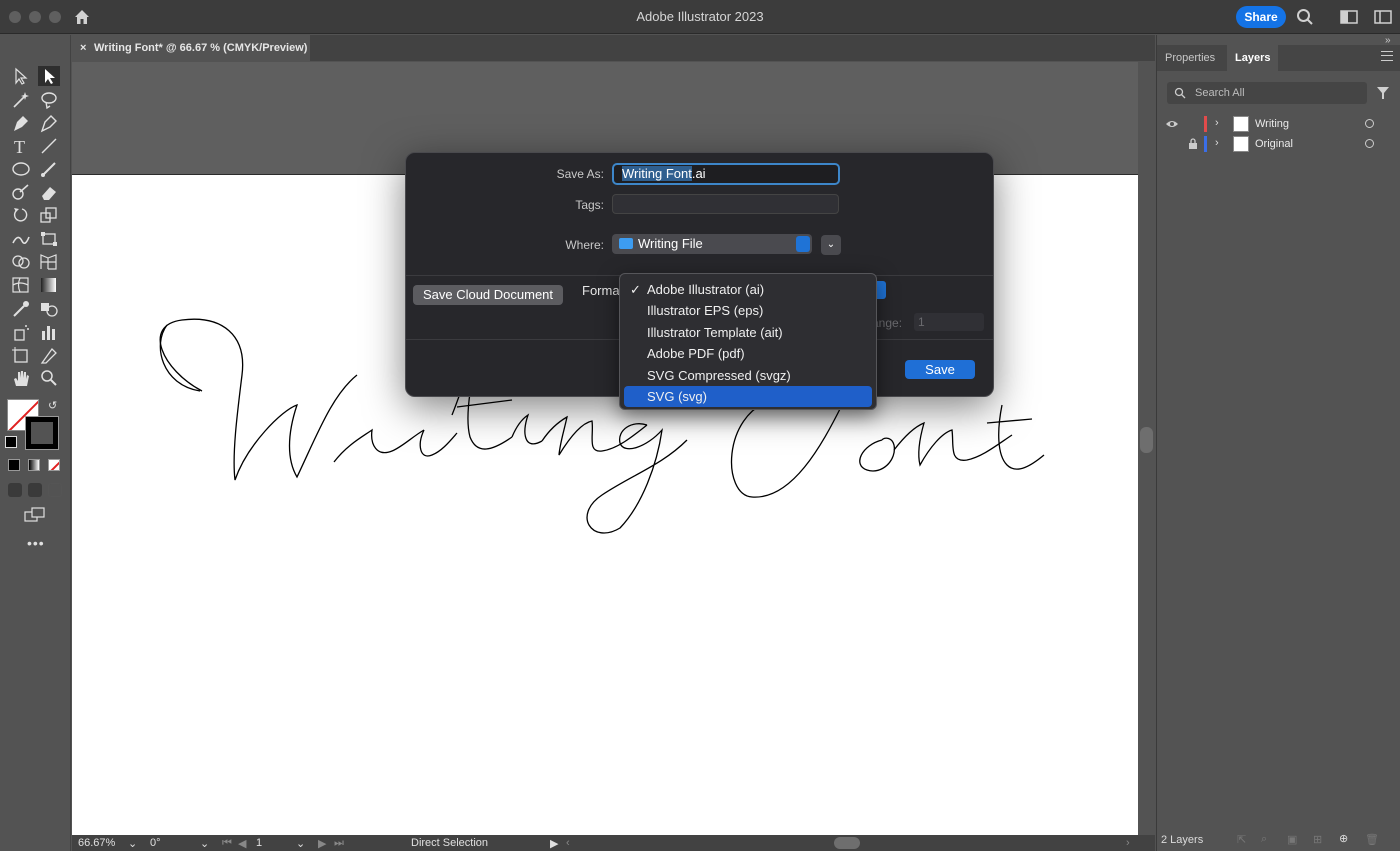 The image size is (1400, 851). Describe the element at coordinates (54, 465) in the screenshot. I see `none-mode-icon` at that location.